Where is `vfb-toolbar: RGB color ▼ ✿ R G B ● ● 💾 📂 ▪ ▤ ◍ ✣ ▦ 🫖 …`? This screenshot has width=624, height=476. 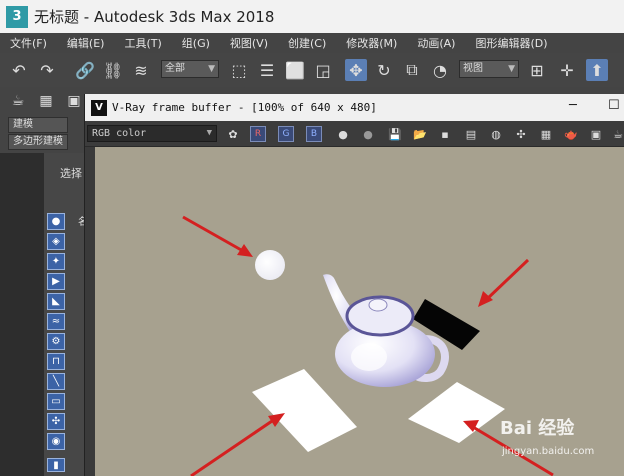
vfb-toolbar: RGB color ▼ ✿ R G B ● ● 💾 📂 ▪ ▤ ◍ ✣ ▦ 🫖 … is located at coordinates (354, 134).